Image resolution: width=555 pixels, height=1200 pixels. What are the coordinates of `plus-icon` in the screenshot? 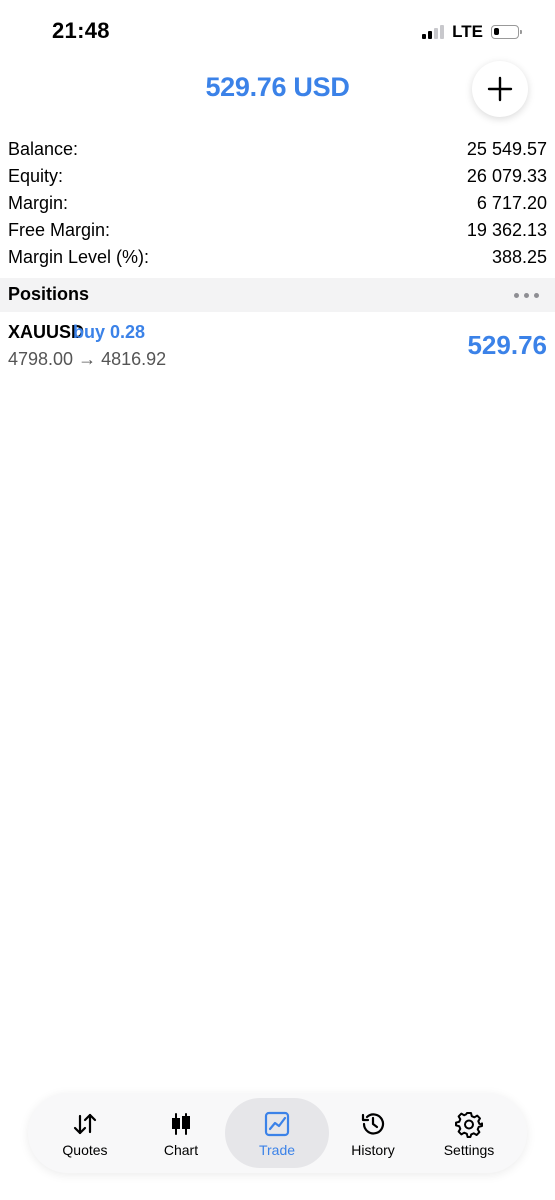 It's located at (500, 89).